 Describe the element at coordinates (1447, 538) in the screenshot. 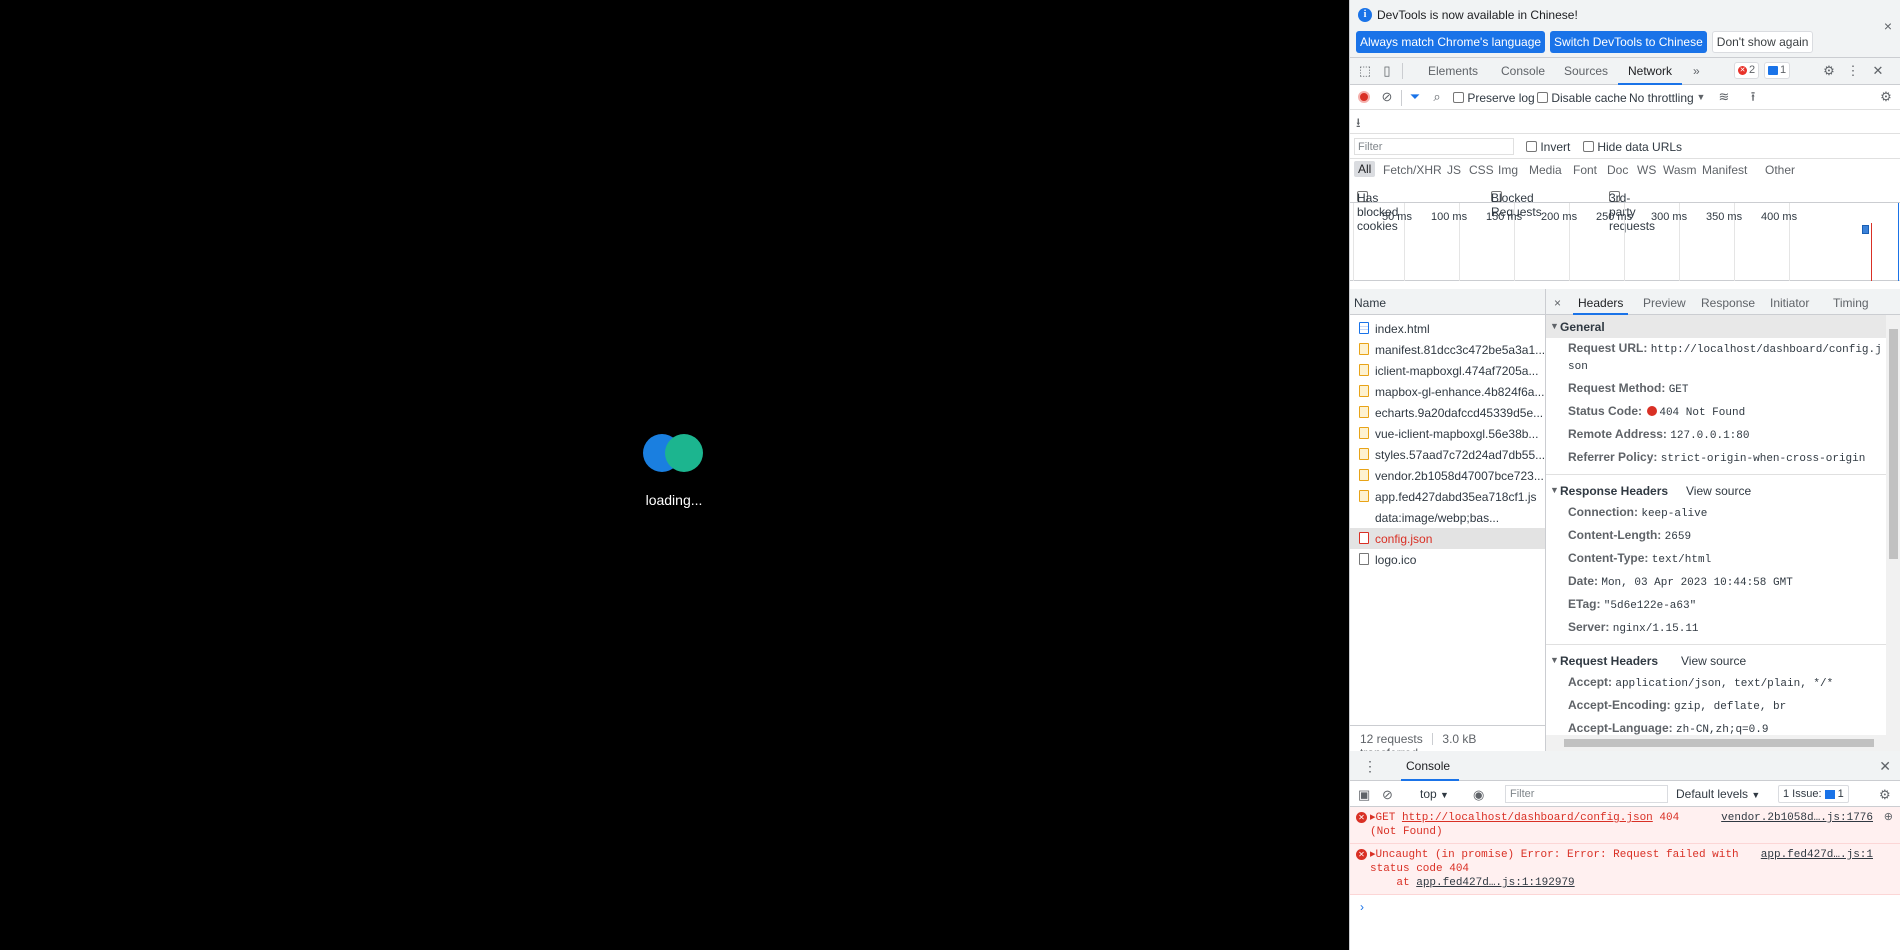

I see `request-row-selected: config.json` at that location.